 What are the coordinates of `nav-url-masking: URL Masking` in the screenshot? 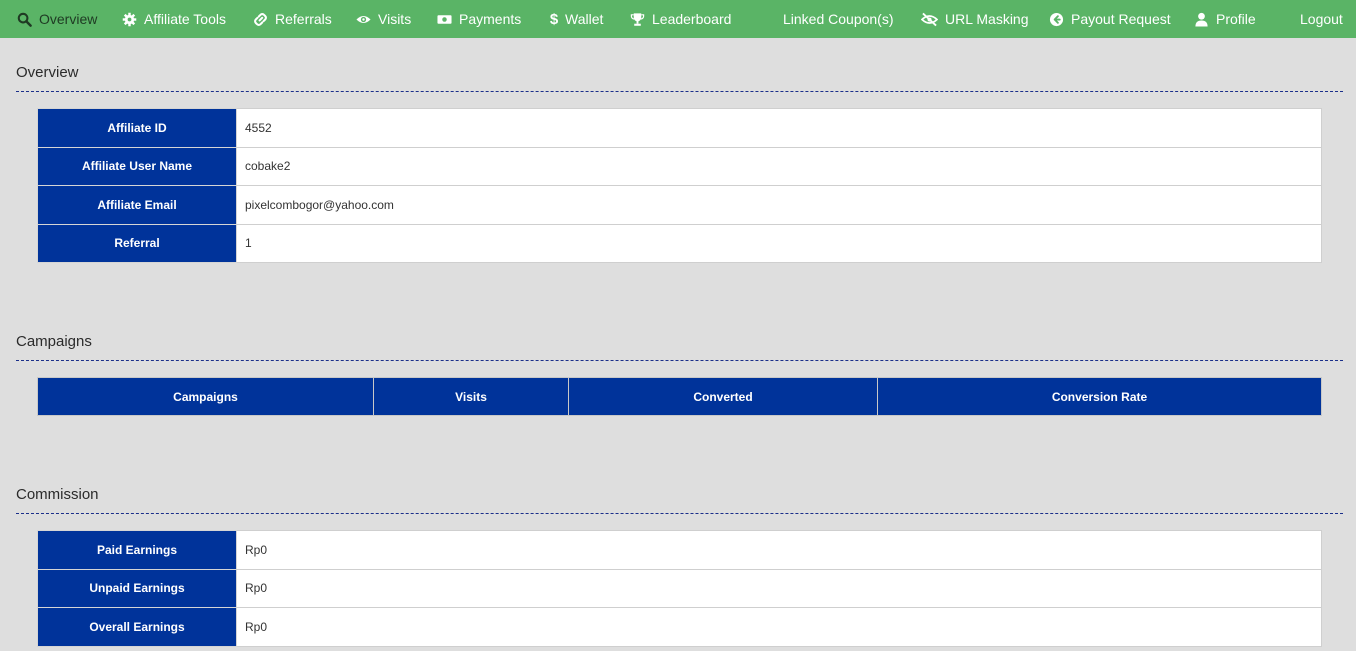 It's located at (974, 19).